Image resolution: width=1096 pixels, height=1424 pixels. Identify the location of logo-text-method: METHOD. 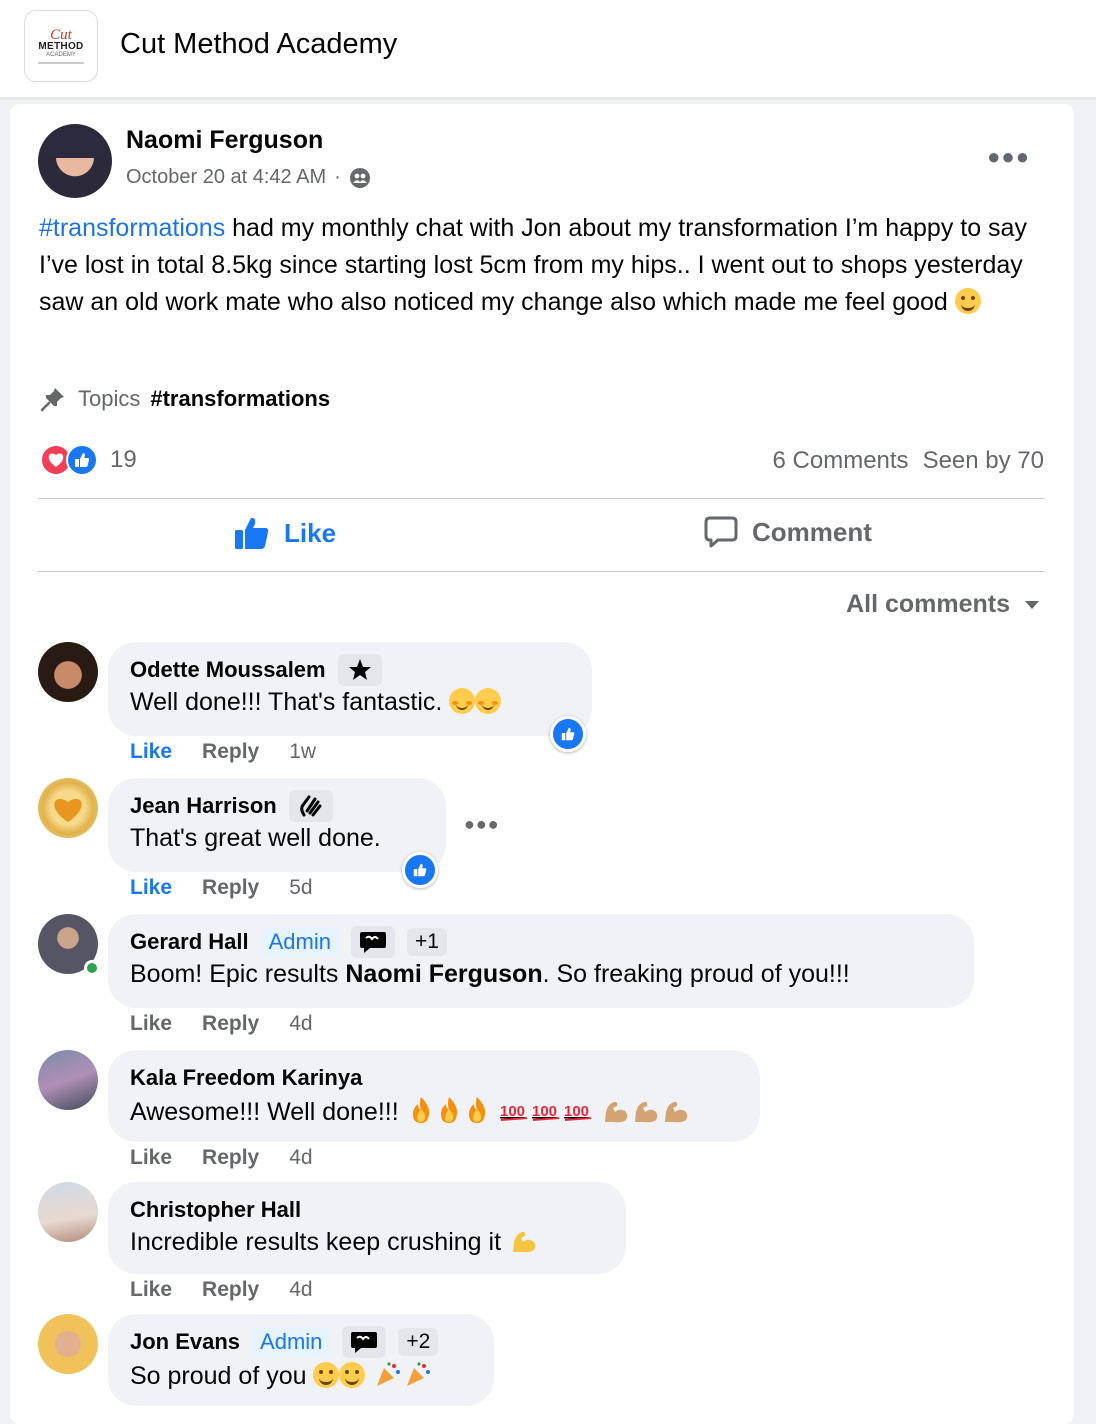
(61, 46).